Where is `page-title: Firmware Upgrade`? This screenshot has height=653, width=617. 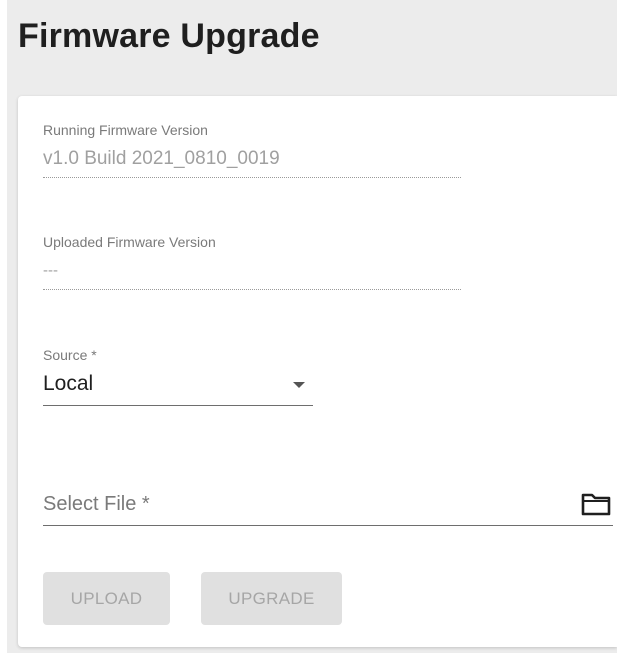 page-title: Firmware Upgrade is located at coordinates (169, 36).